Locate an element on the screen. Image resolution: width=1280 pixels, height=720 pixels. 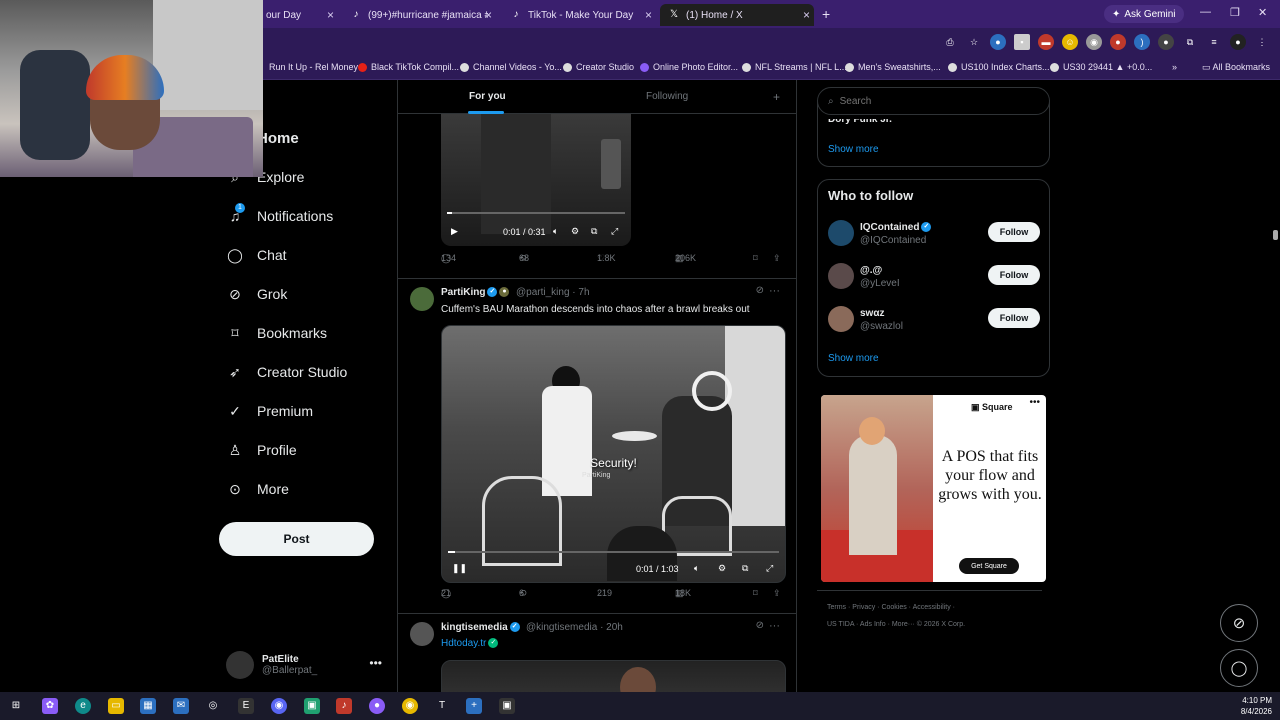
install-icon: ⎙ is located at coordinates (950, 42).